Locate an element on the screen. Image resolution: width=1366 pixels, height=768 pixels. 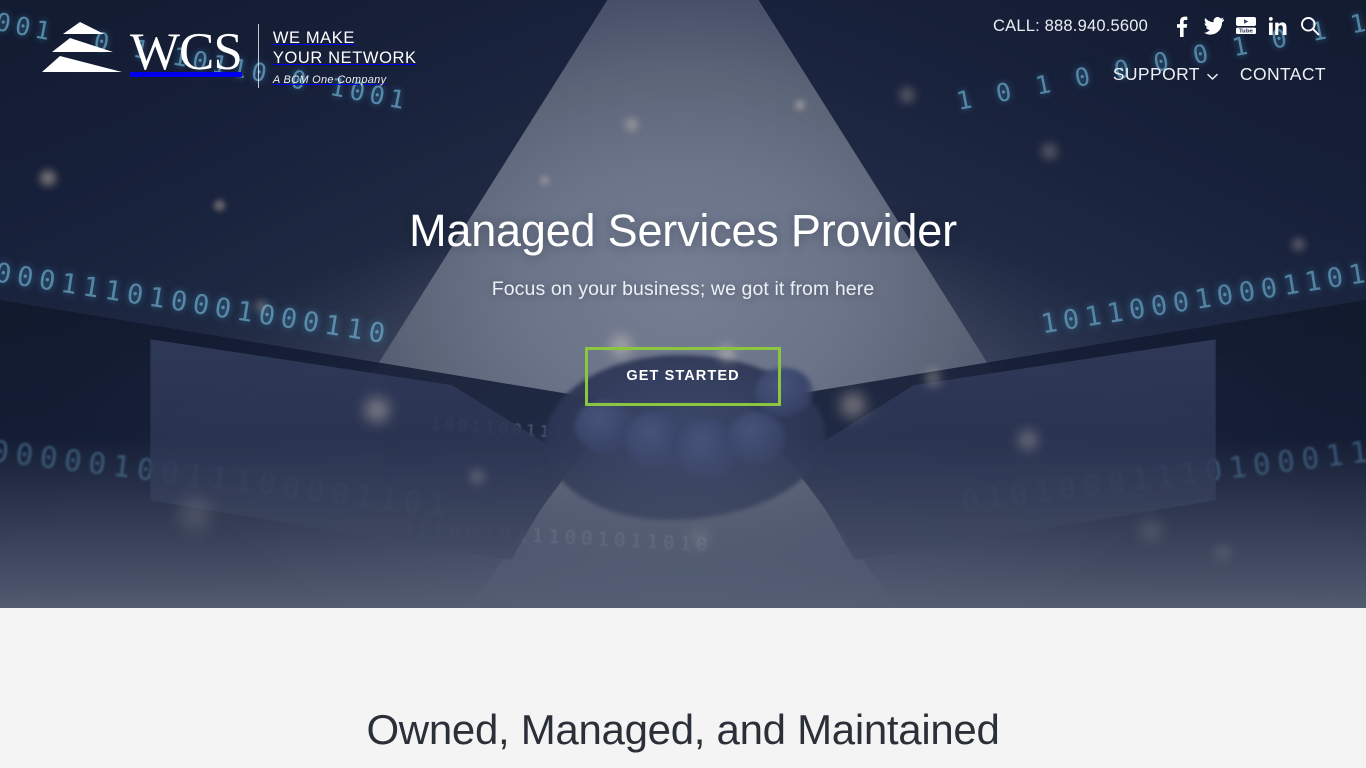
hero-cta-wrapper: GET STARTED is located at coordinates (683, 376).